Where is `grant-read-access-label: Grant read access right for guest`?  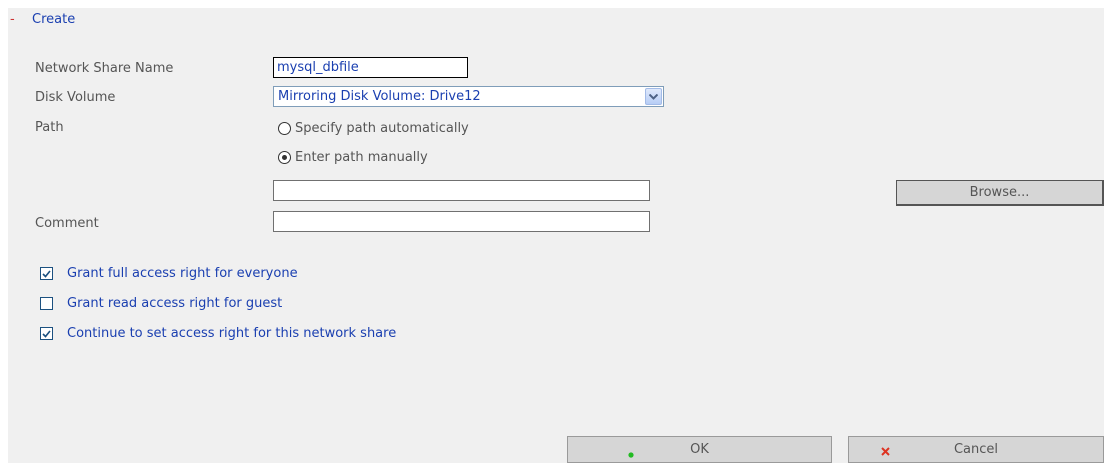 grant-read-access-label: Grant read access right for guest is located at coordinates (175, 303).